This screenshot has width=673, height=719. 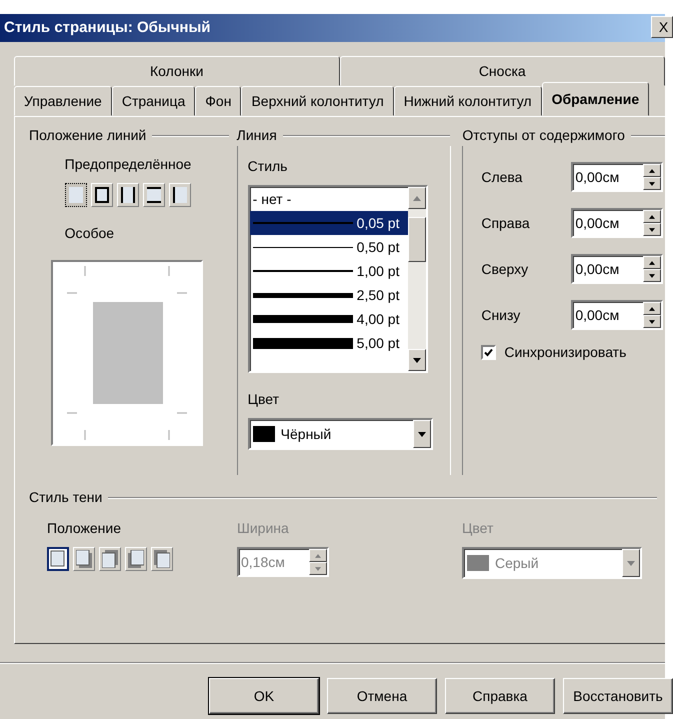 What do you see at coordinates (382, 696) in the screenshot?
I see `dialog-button: Отмена` at bounding box center [382, 696].